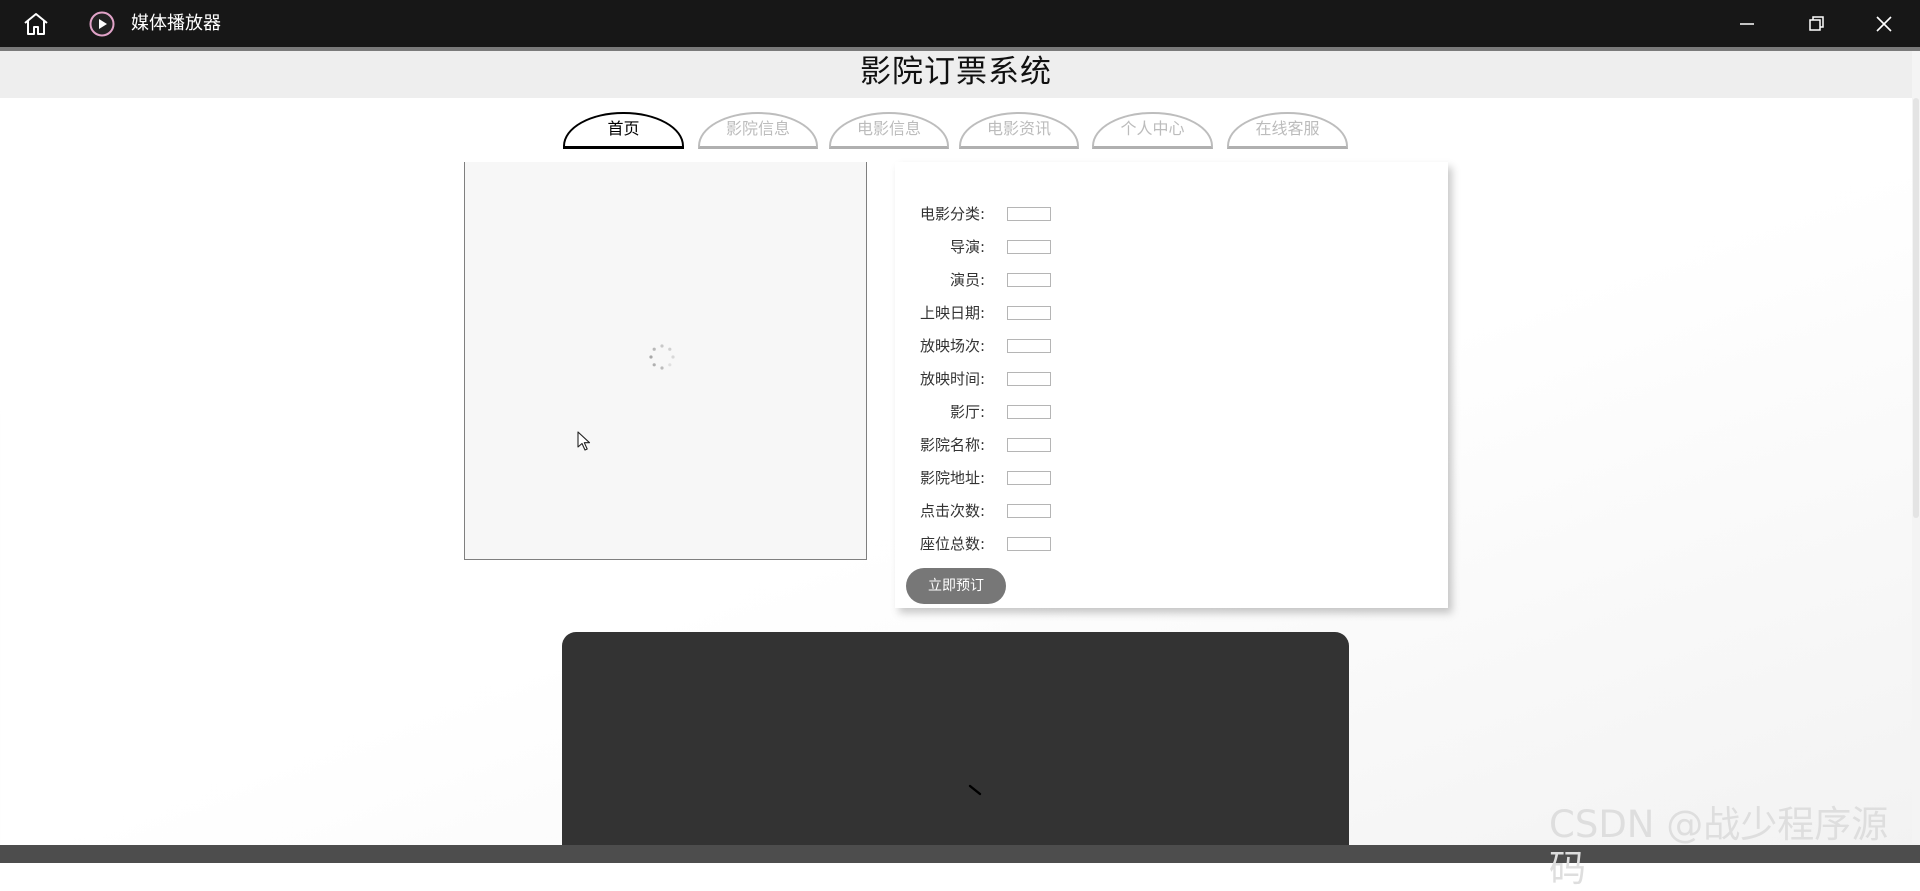 The image size is (1920, 891). I want to click on field-label: 点击次数:, so click(952, 511).